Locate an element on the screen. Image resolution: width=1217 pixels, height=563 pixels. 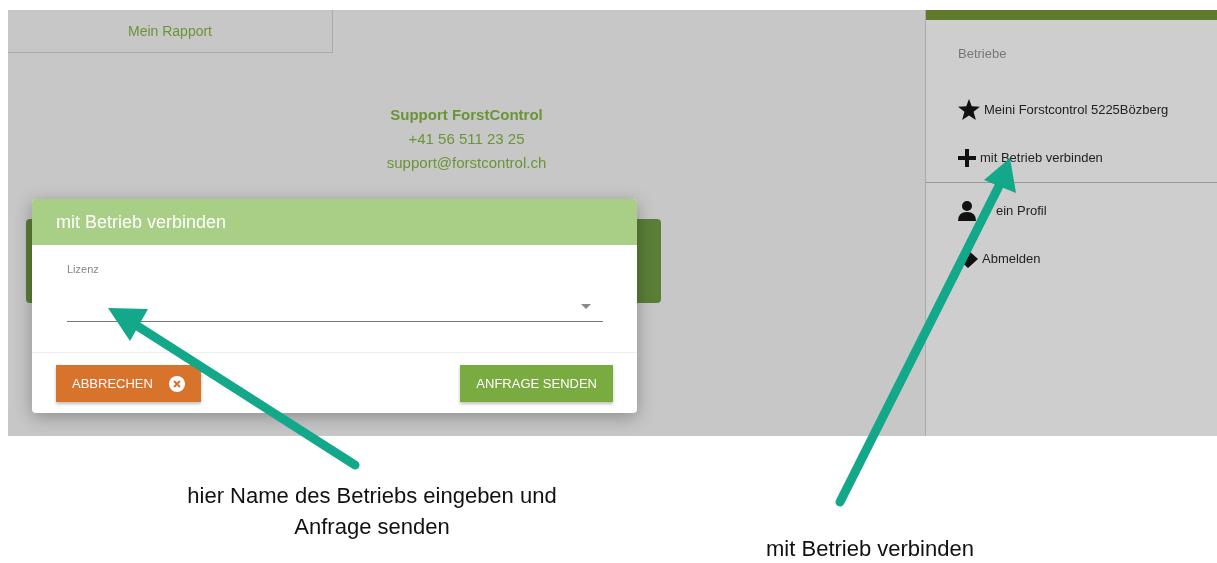
menu-item: ein Profil is located at coordinates (1071, 210).